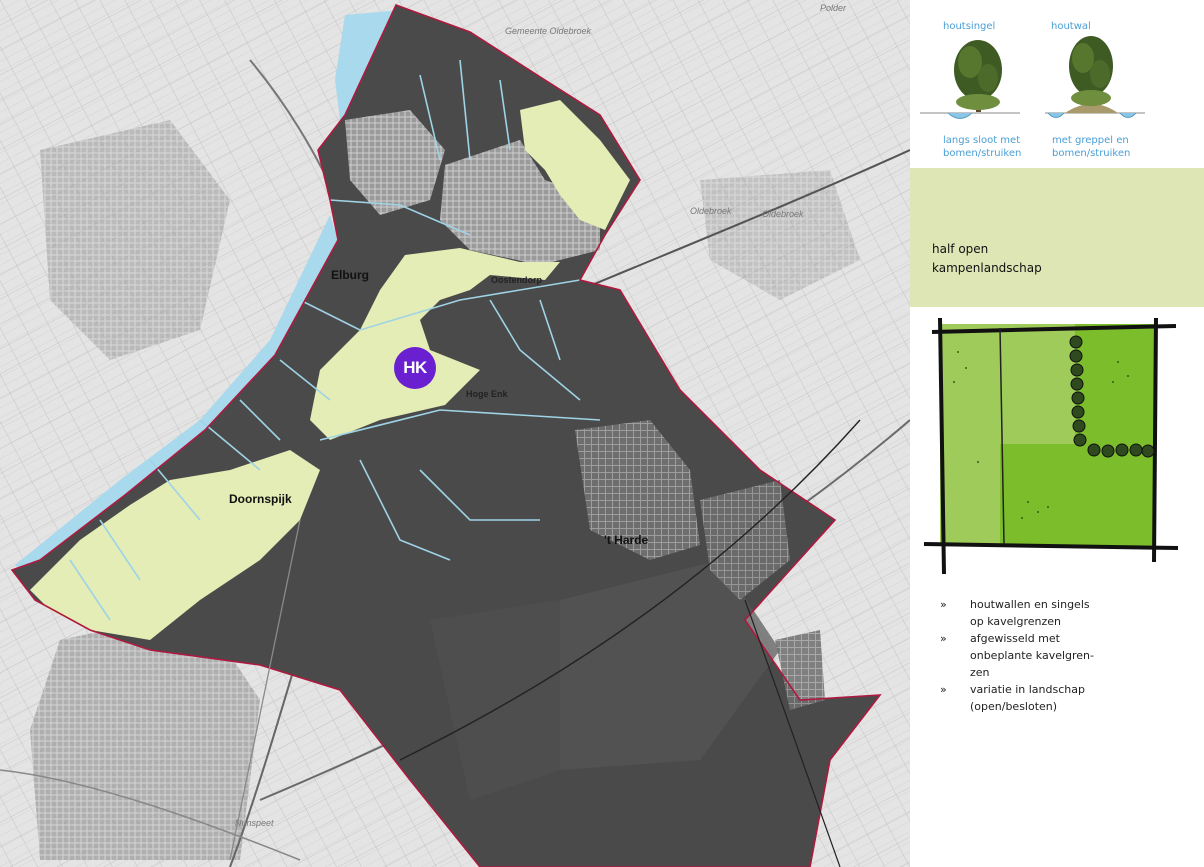 The height and width of the screenshot is (867, 1204). I want to click on houtsingel-caption: langs sloot met bomen/struiken, so click(982, 147).